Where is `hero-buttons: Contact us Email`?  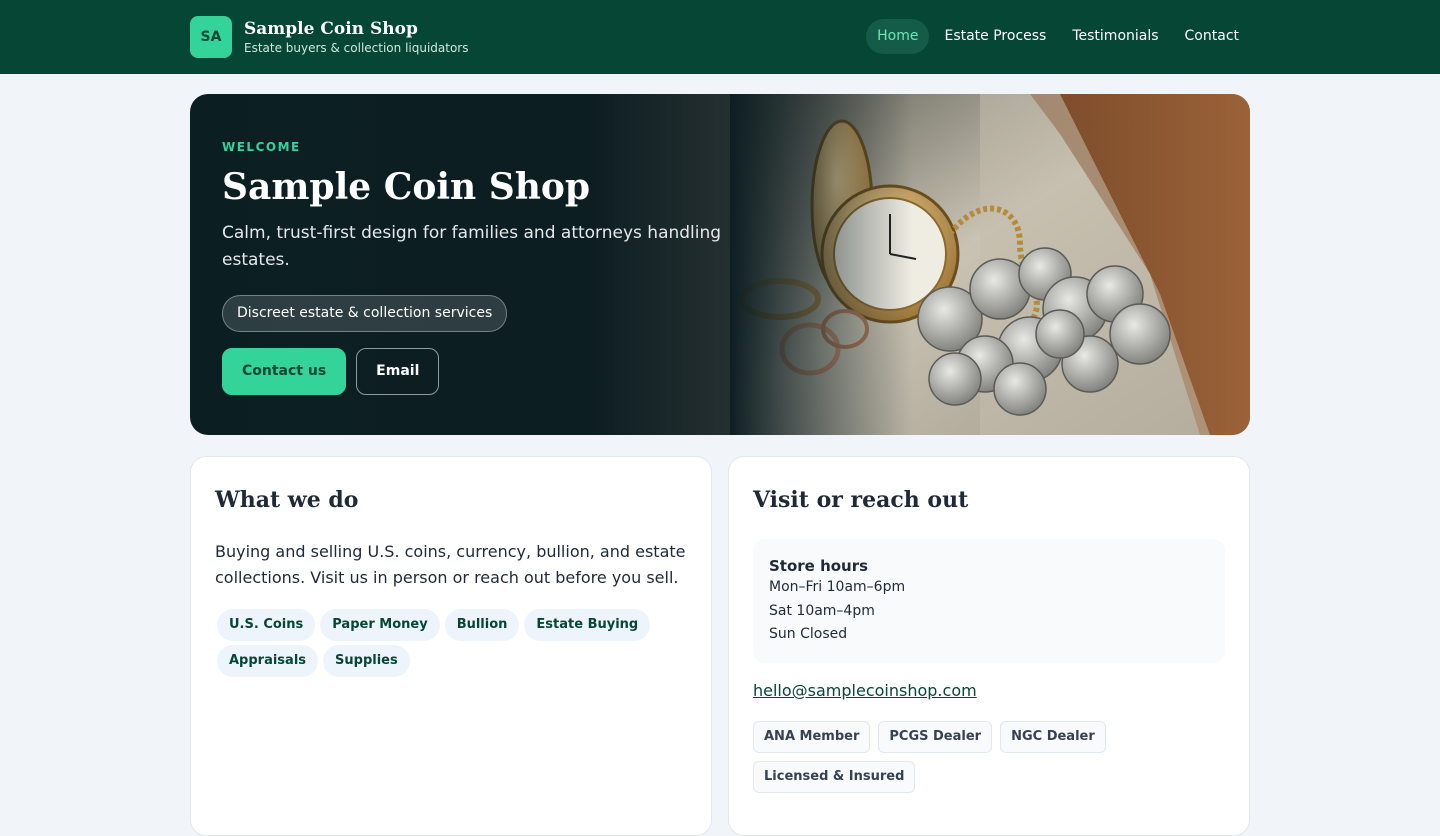 hero-buttons: Contact us Email is located at coordinates (482, 371).